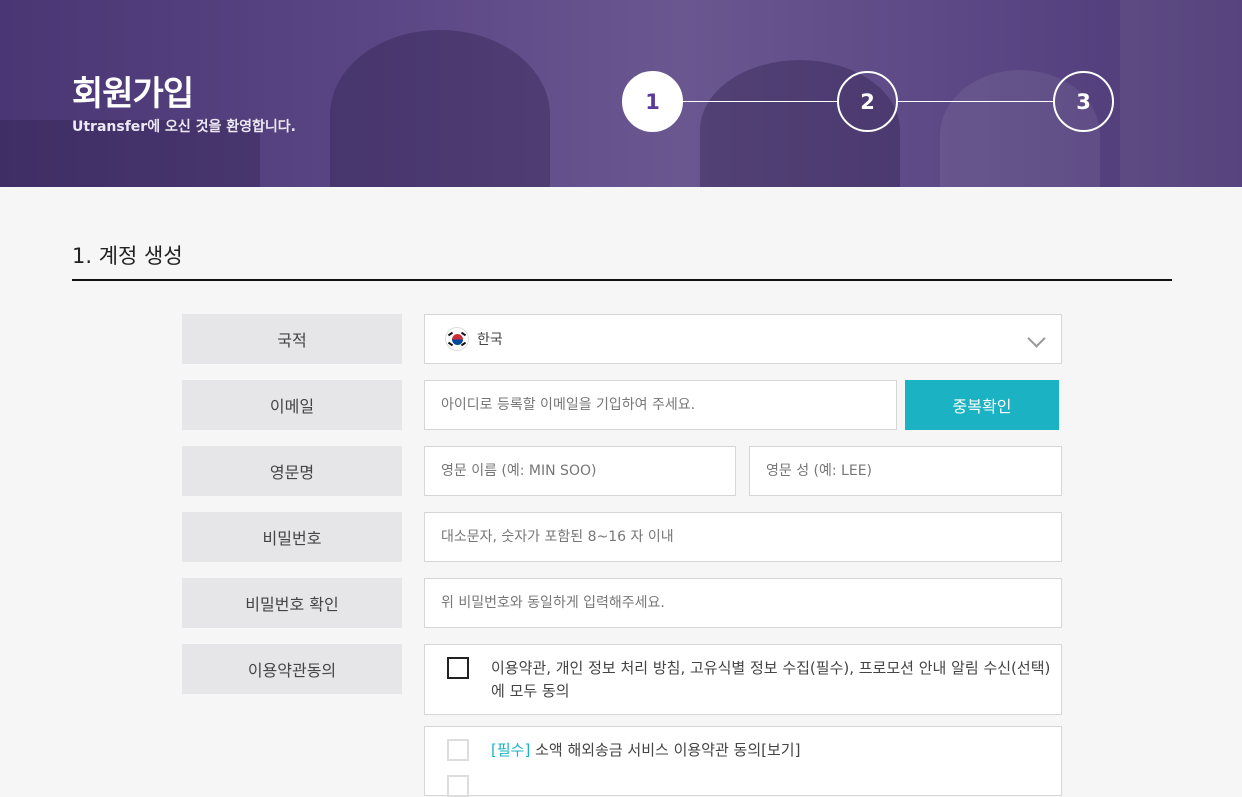 This screenshot has height=797, width=1242. I want to click on section-divider, so click(622, 280).